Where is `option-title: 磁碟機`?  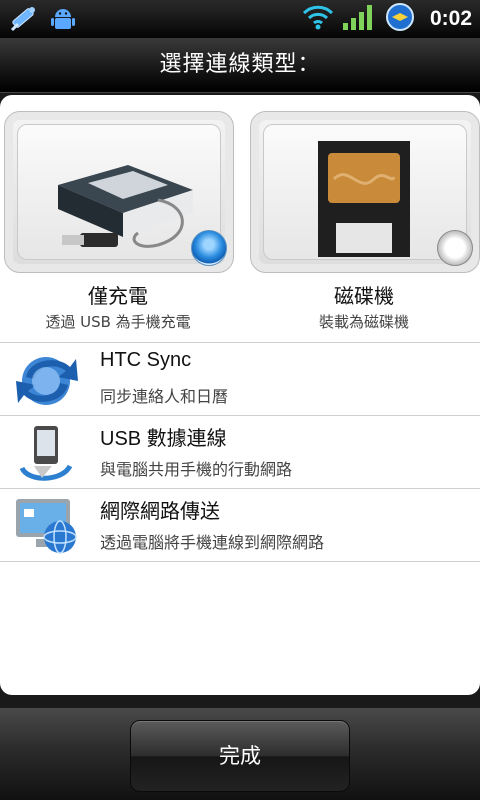
option-title: 磁碟機 is located at coordinates (364, 296).